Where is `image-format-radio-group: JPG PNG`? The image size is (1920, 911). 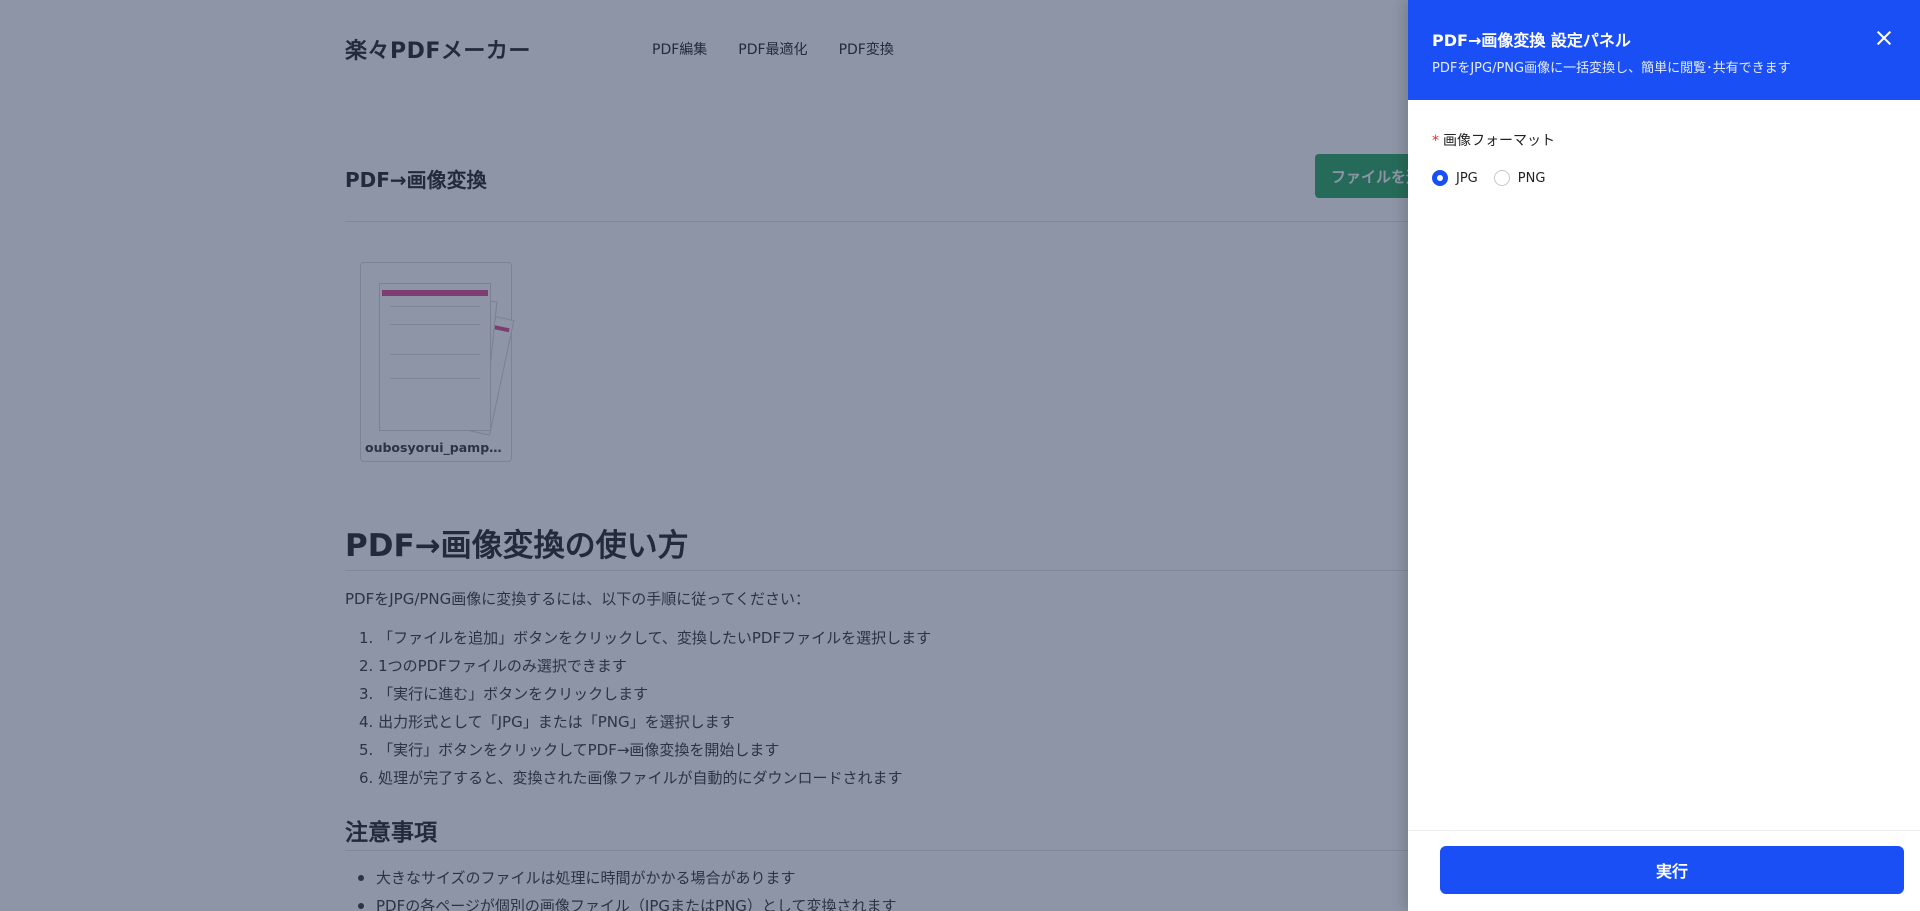 image-format-radio-group: JPG PNG is located at coordinates (1496, 178).